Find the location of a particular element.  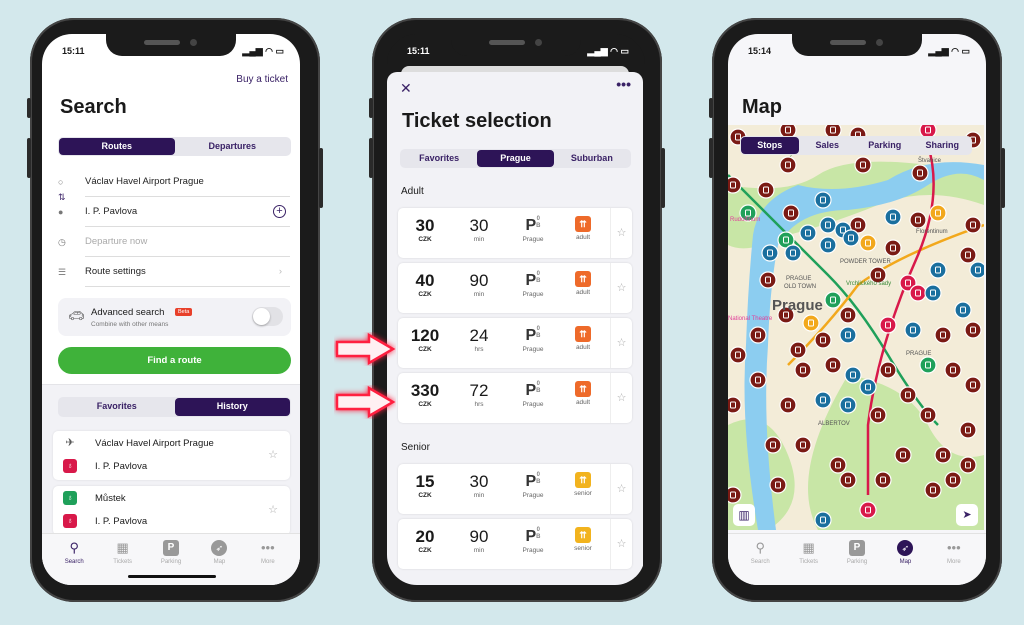

ticket-card: 330 CZK 72 hrs P0 B Prague ⇈ adult ☆ is located at coordinates (515, 398).